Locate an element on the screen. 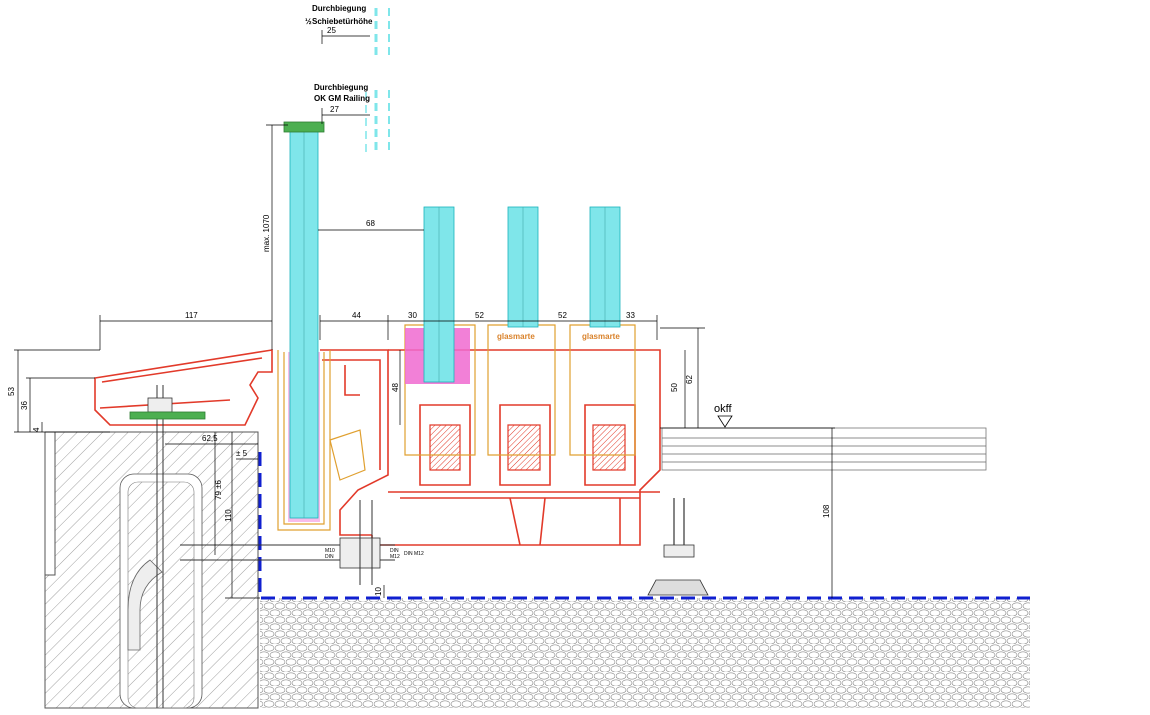  label-brand-2: glasmarte is located at coordinates (601, 336).